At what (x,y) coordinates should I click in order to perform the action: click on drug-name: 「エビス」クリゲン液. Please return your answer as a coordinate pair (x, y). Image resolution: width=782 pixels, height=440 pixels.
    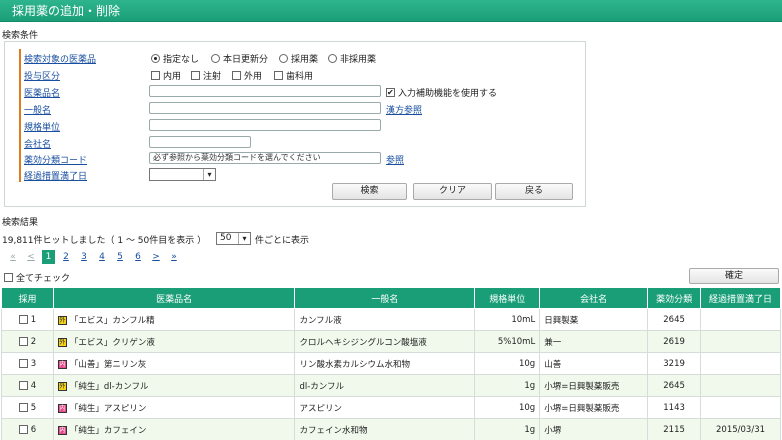
    Looking at the image, I should click on (112, 342).